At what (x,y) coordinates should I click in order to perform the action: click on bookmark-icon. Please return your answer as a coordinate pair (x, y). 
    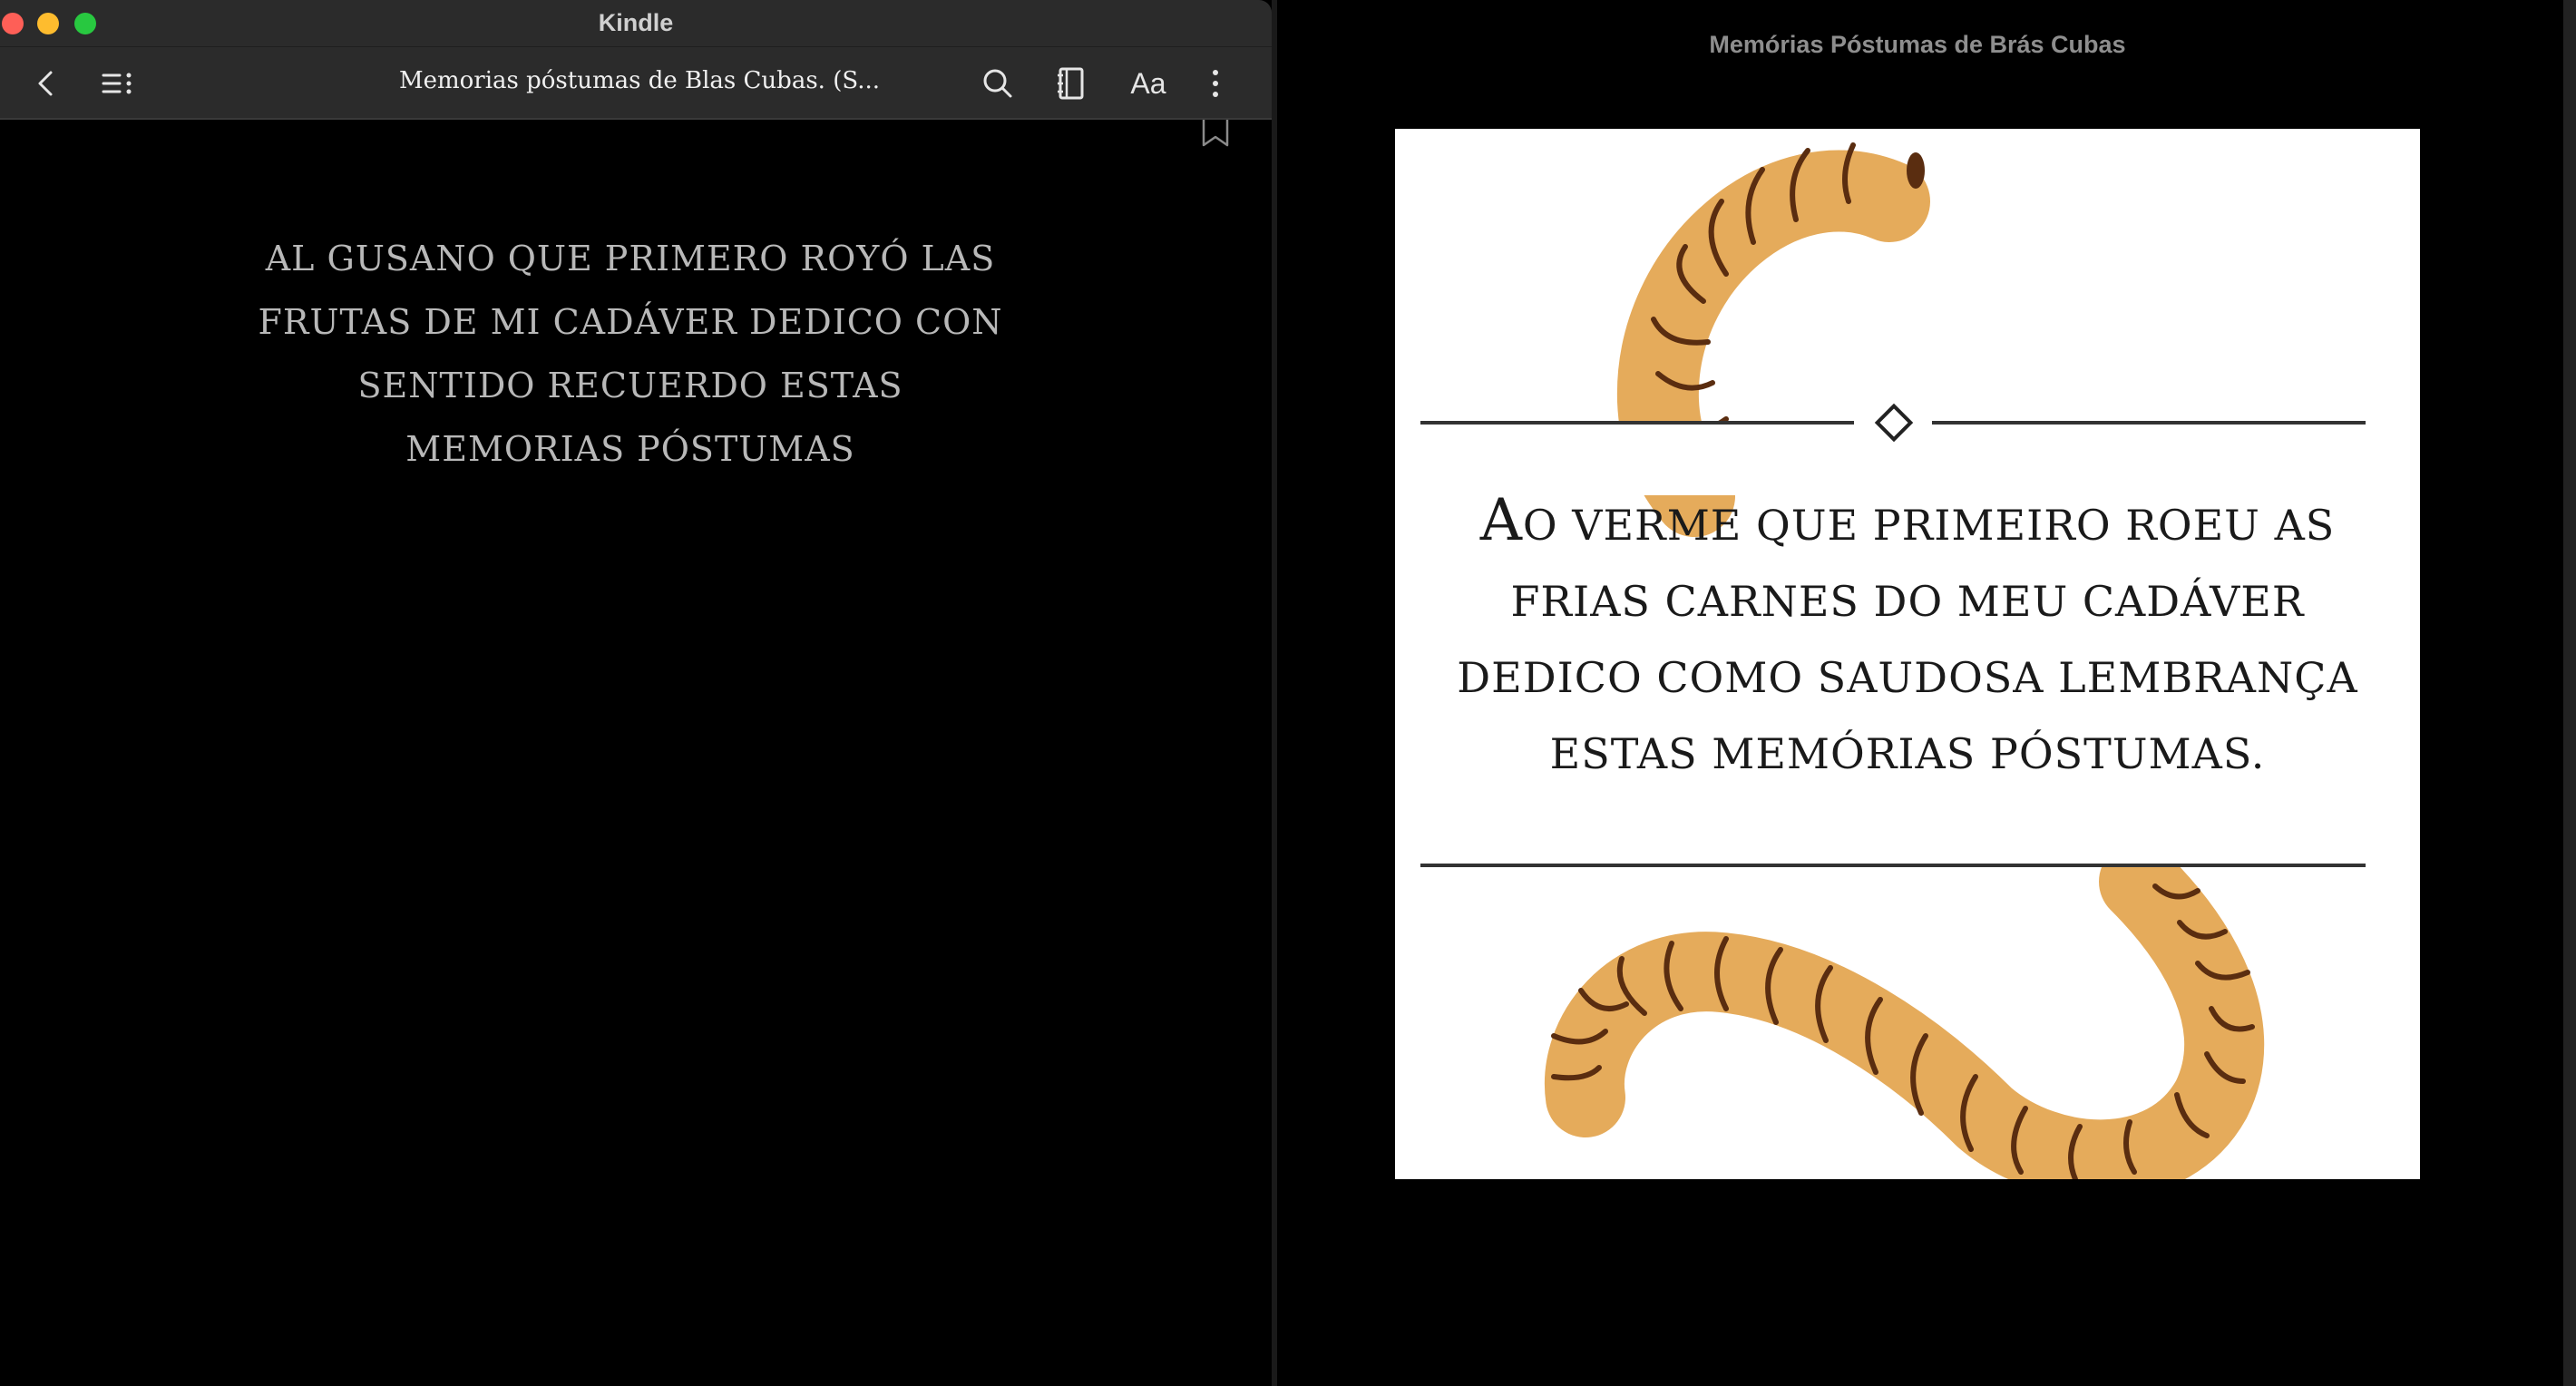
    Looking at the image, I should click on (1215, 134).